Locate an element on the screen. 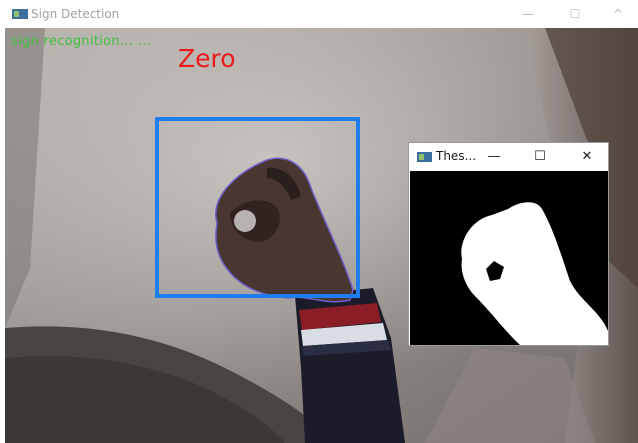  maximize-button: ☐ is located at coordinates (575, 14).